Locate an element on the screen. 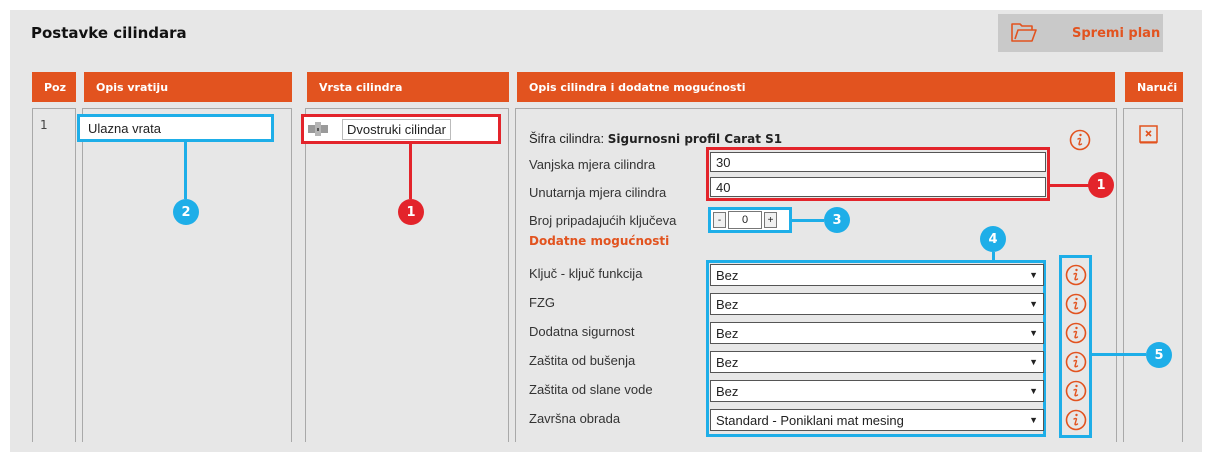 Image resolution: width=1214 pixels, height=452 pixels. option-select-finish: Standard - Poniklani mat mesing ▼ is located at coordinates (877, 420).